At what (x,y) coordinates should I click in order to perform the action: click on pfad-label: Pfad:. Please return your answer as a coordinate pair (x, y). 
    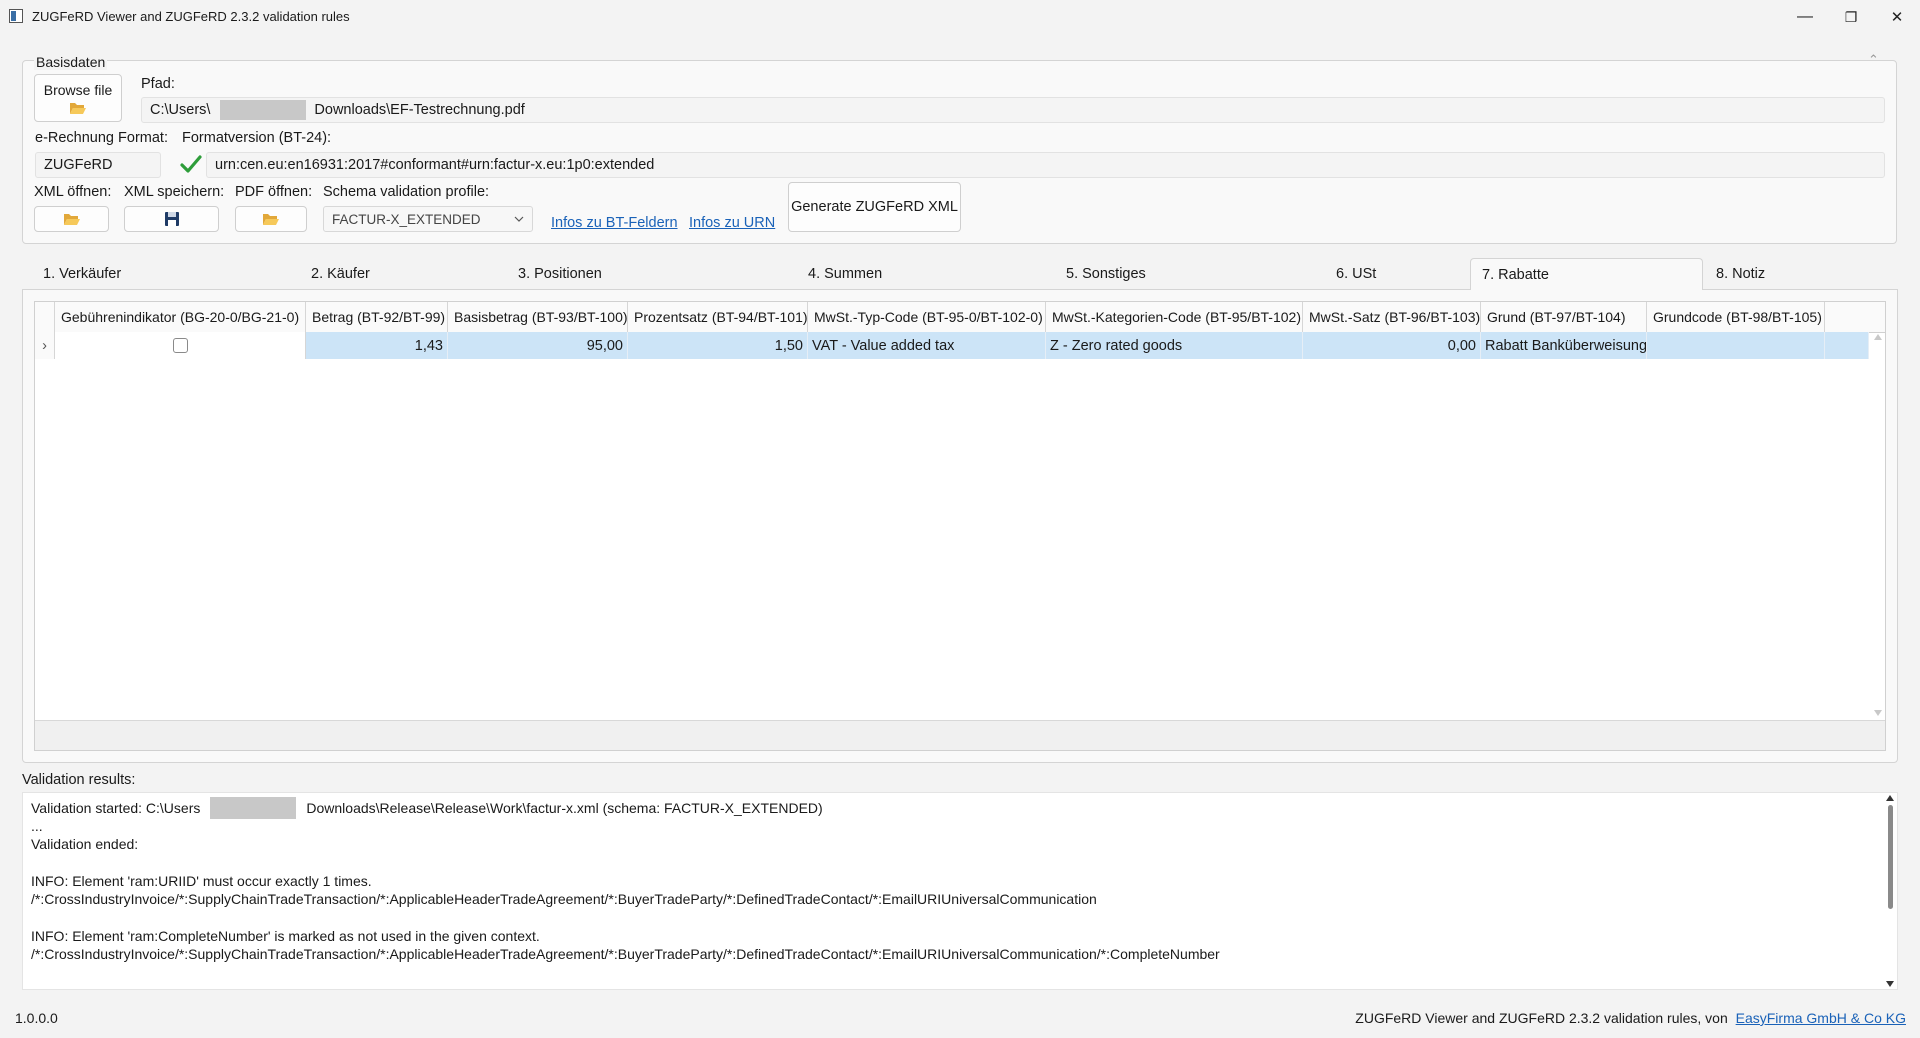
    Looking at the image, I should click on (158, 84).